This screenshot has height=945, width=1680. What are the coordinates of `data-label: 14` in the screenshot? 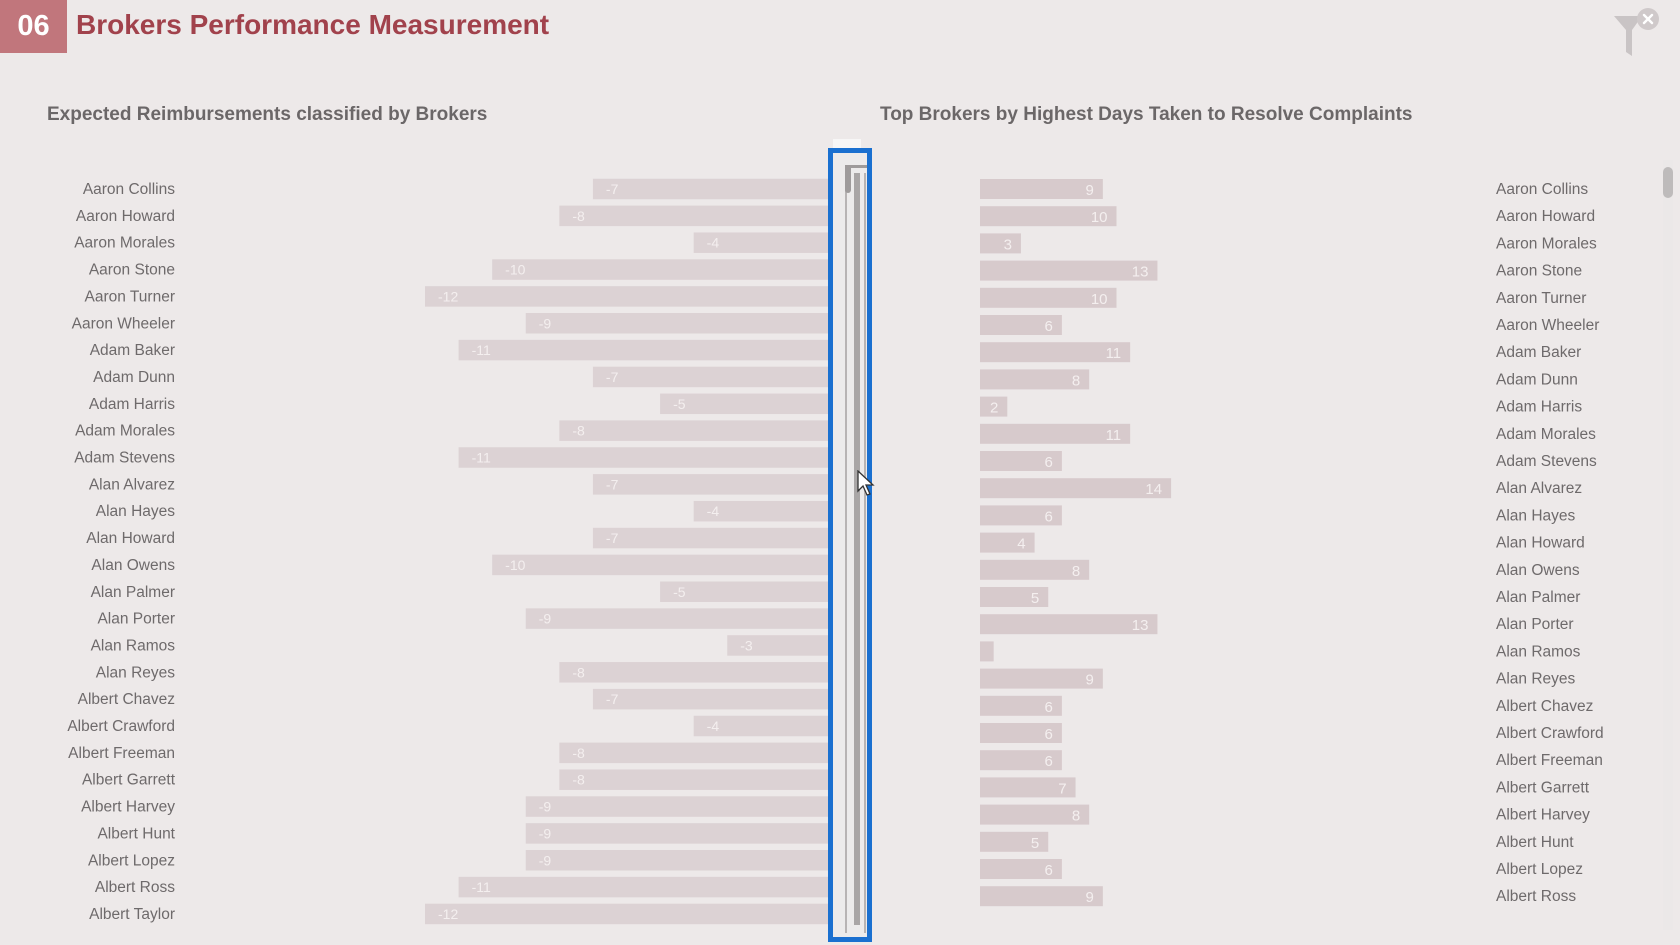 It's located at (1153, 489).